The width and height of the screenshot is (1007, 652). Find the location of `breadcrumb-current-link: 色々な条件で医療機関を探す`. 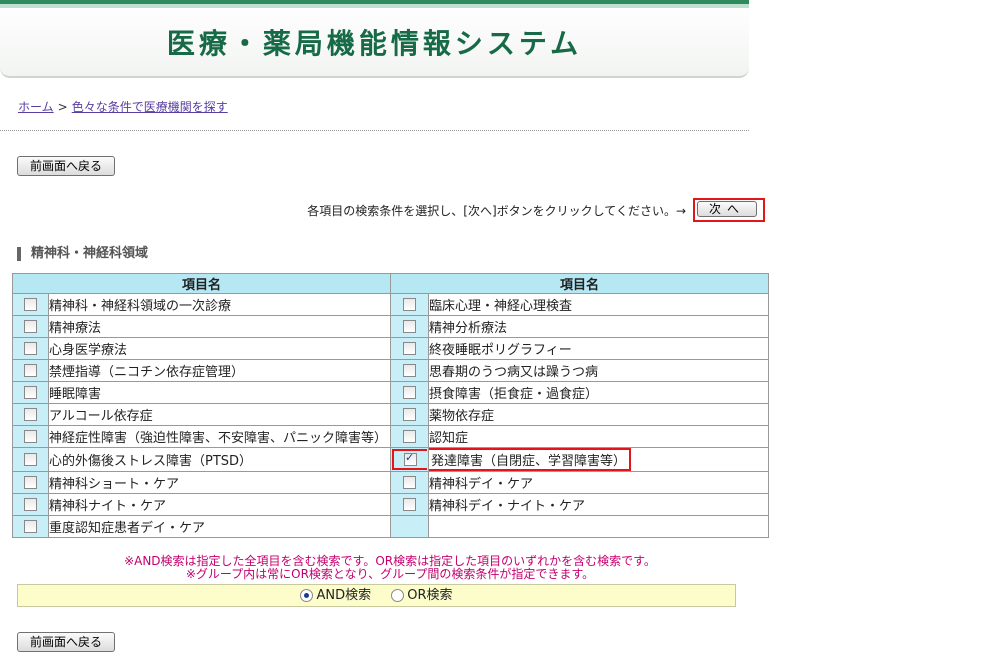

breadcrumb-current-link: 色々な条件で医療機関を探す is located at coordinates (150, 107).